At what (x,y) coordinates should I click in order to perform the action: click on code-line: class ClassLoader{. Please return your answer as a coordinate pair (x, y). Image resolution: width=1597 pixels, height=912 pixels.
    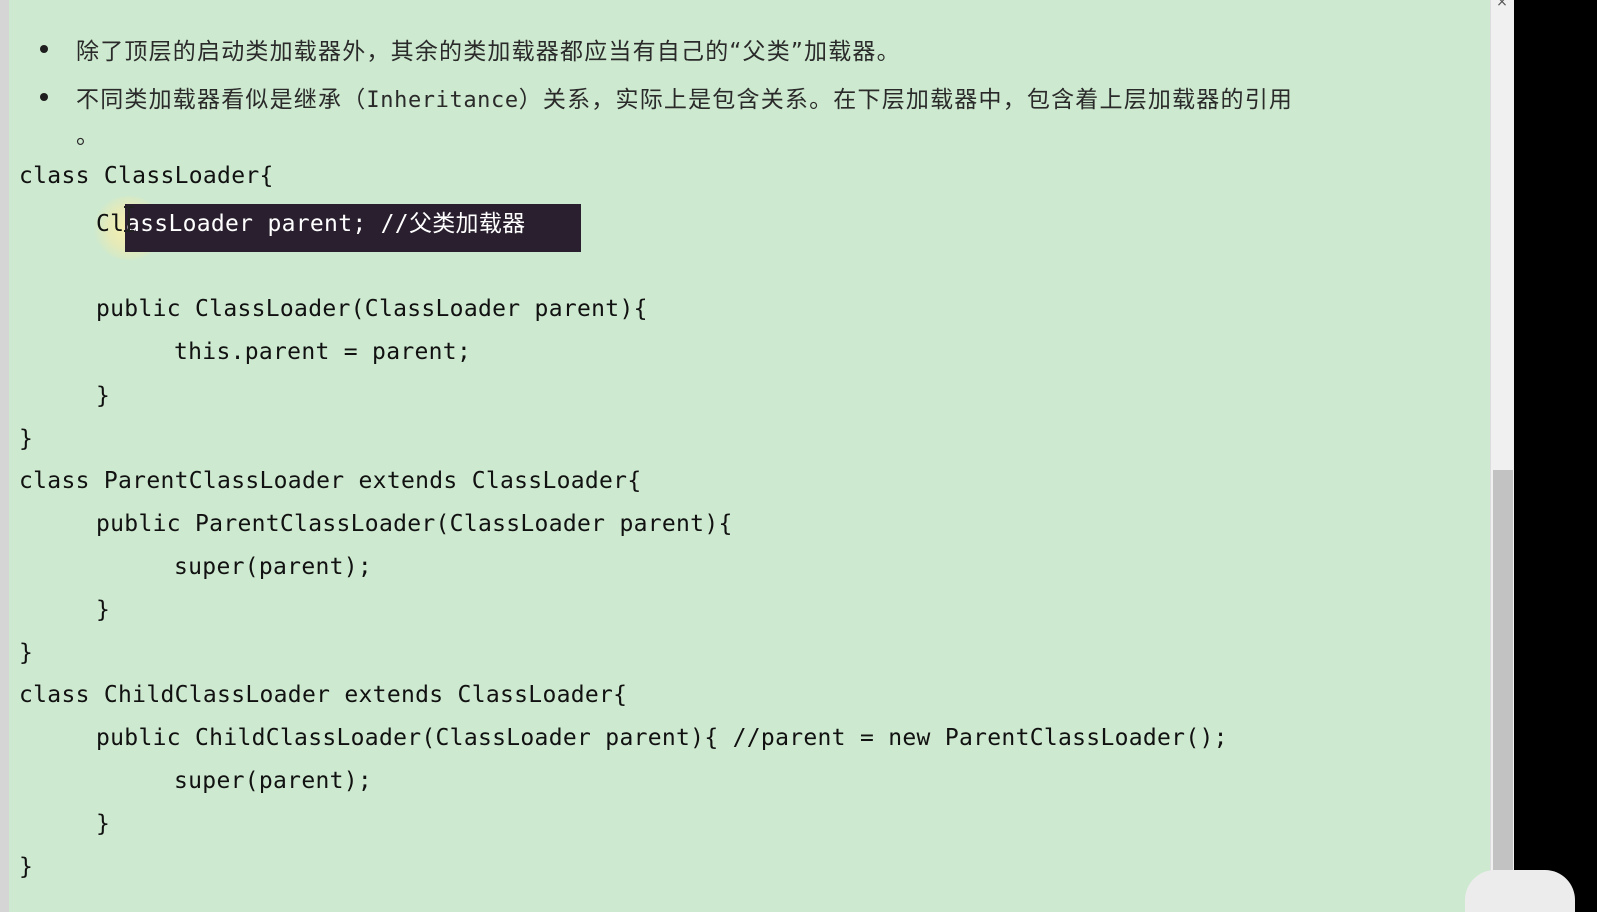
    Looking at the image, I should click on (146, 176).